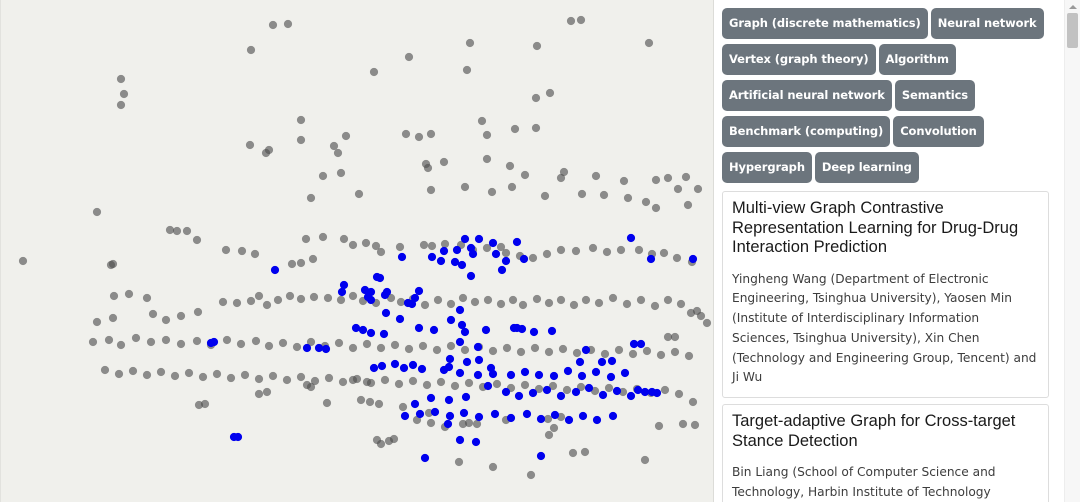  What do you see at coordinates (806, 131) in the screenshot?
I see `tag-pill: Benchmark (computing)` at bounding box center [806, 131].